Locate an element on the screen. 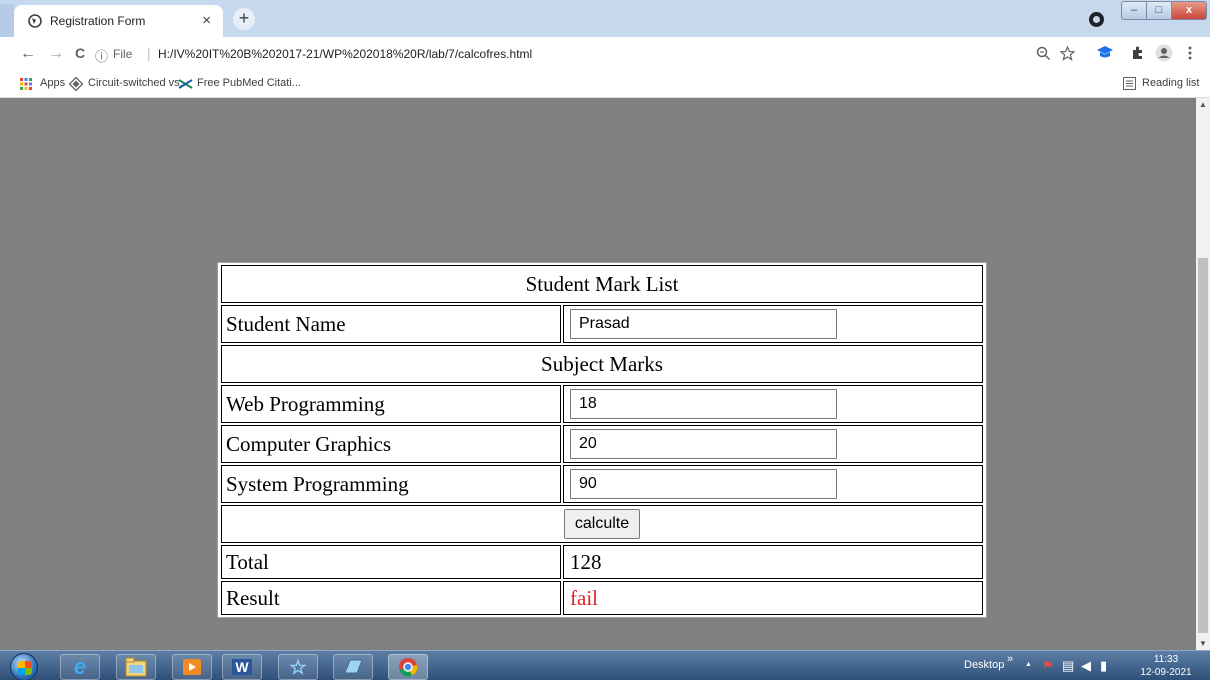 The width and height of the screenshot is (1210, 680). tab-title: Registration Form is located at coordinates (98, 21).